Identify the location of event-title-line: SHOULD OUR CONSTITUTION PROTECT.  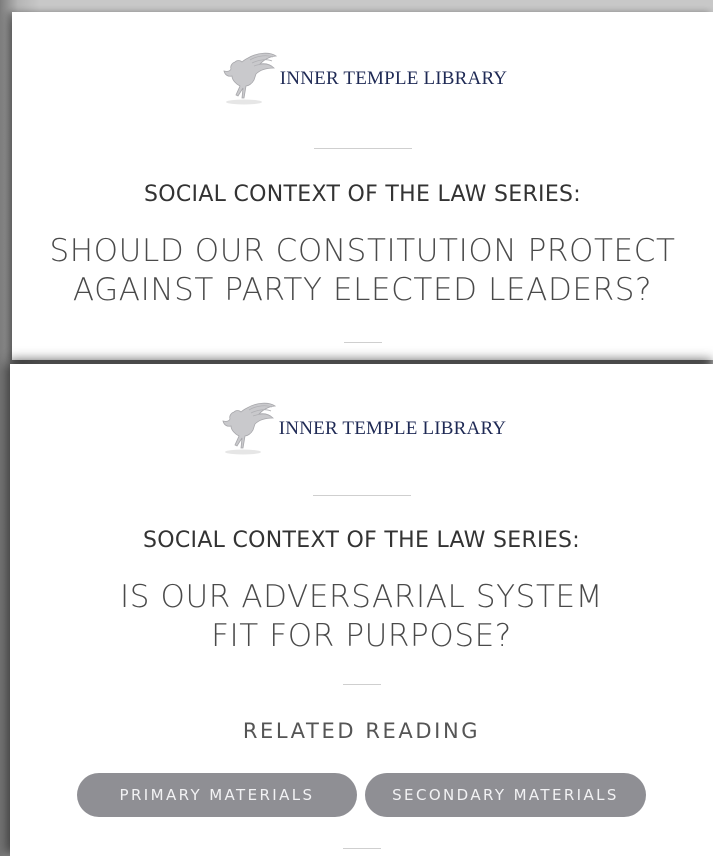
(362, 251).